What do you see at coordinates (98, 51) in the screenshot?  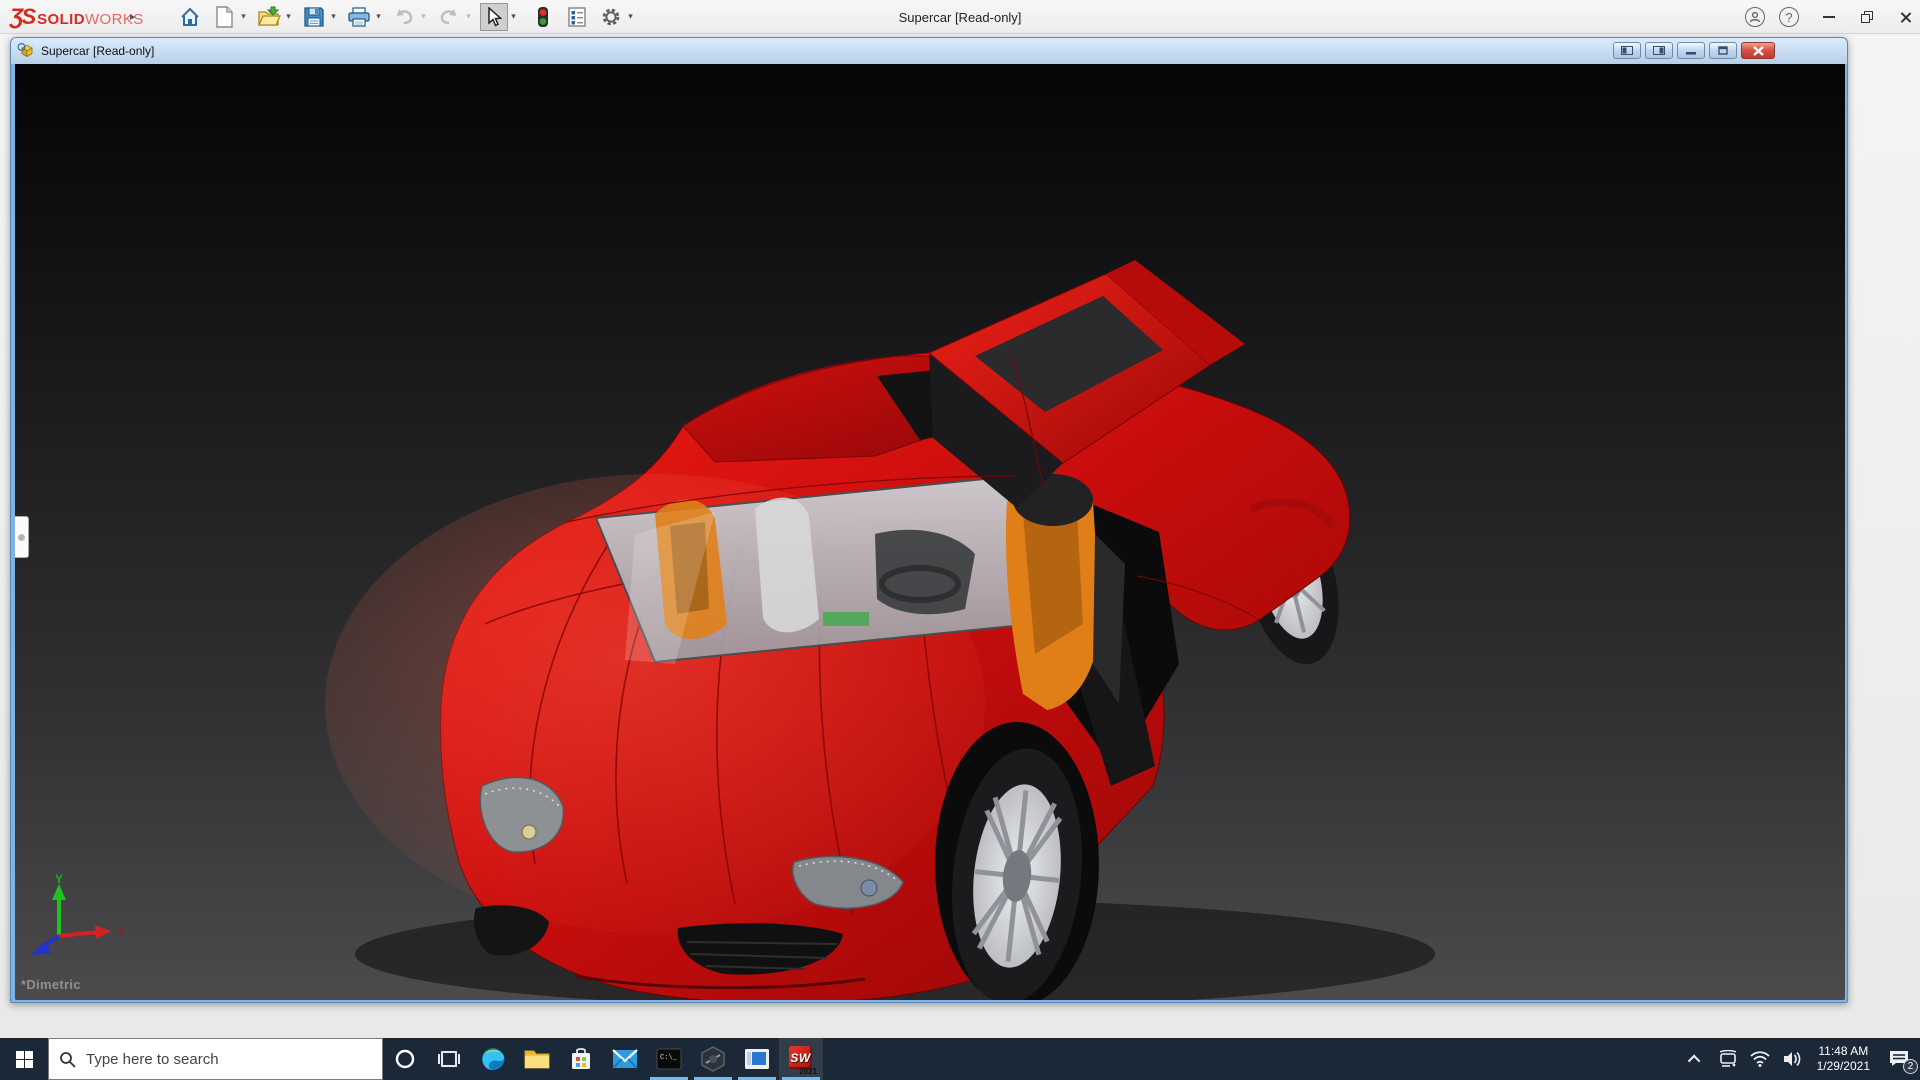 I see `document-title: Supercar [Read-only]` at bounding box center [98, 51].